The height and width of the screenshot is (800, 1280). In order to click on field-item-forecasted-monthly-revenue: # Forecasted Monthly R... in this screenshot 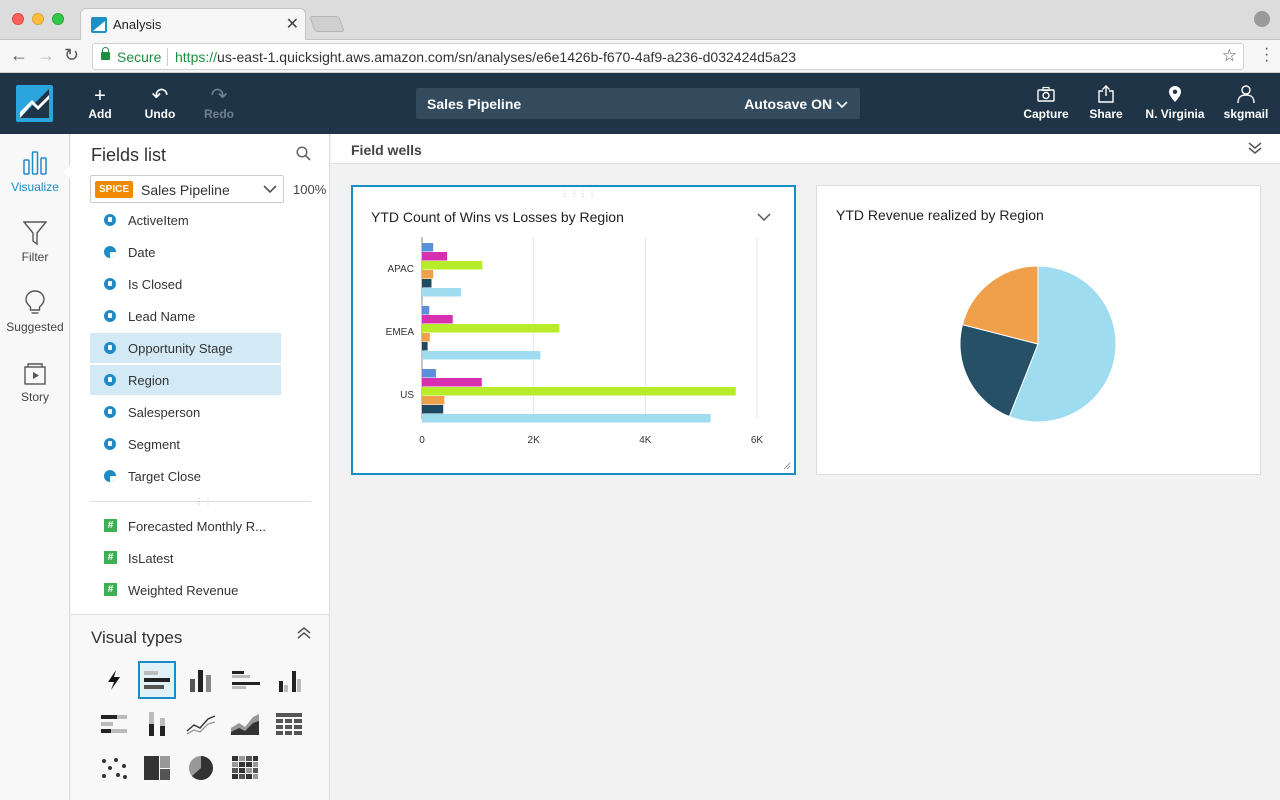, I will do `click(200, 526)`.